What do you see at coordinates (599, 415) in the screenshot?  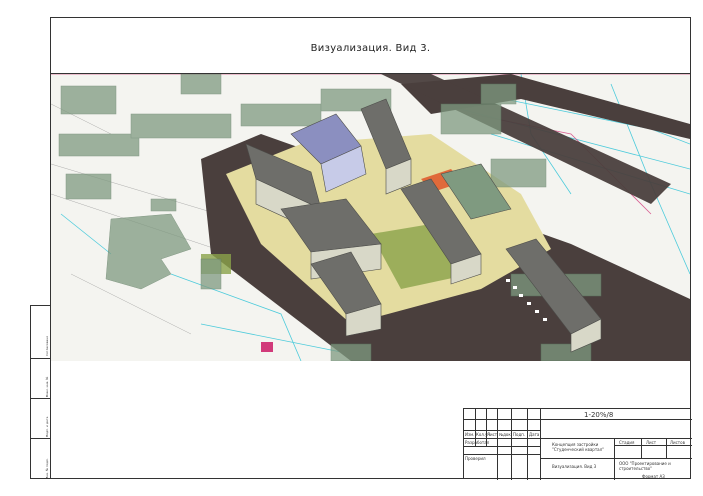 I see `stamp-code: 1-20%/8` at bounding box center [599, 415].